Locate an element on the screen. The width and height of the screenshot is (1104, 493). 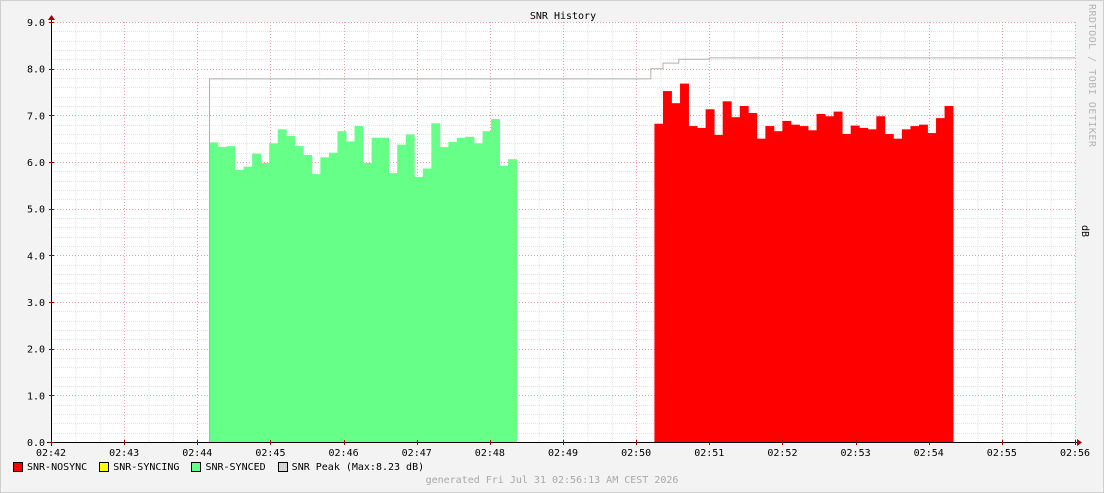
x-tick-label: 02:53 is located at coordinates (856, 453).